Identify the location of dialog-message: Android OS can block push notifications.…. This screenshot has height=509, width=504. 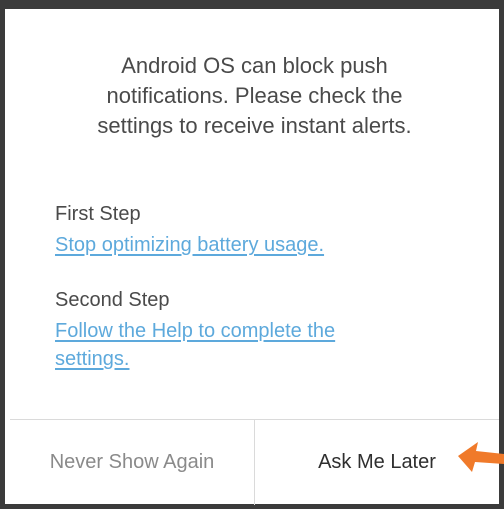
(254, 95).